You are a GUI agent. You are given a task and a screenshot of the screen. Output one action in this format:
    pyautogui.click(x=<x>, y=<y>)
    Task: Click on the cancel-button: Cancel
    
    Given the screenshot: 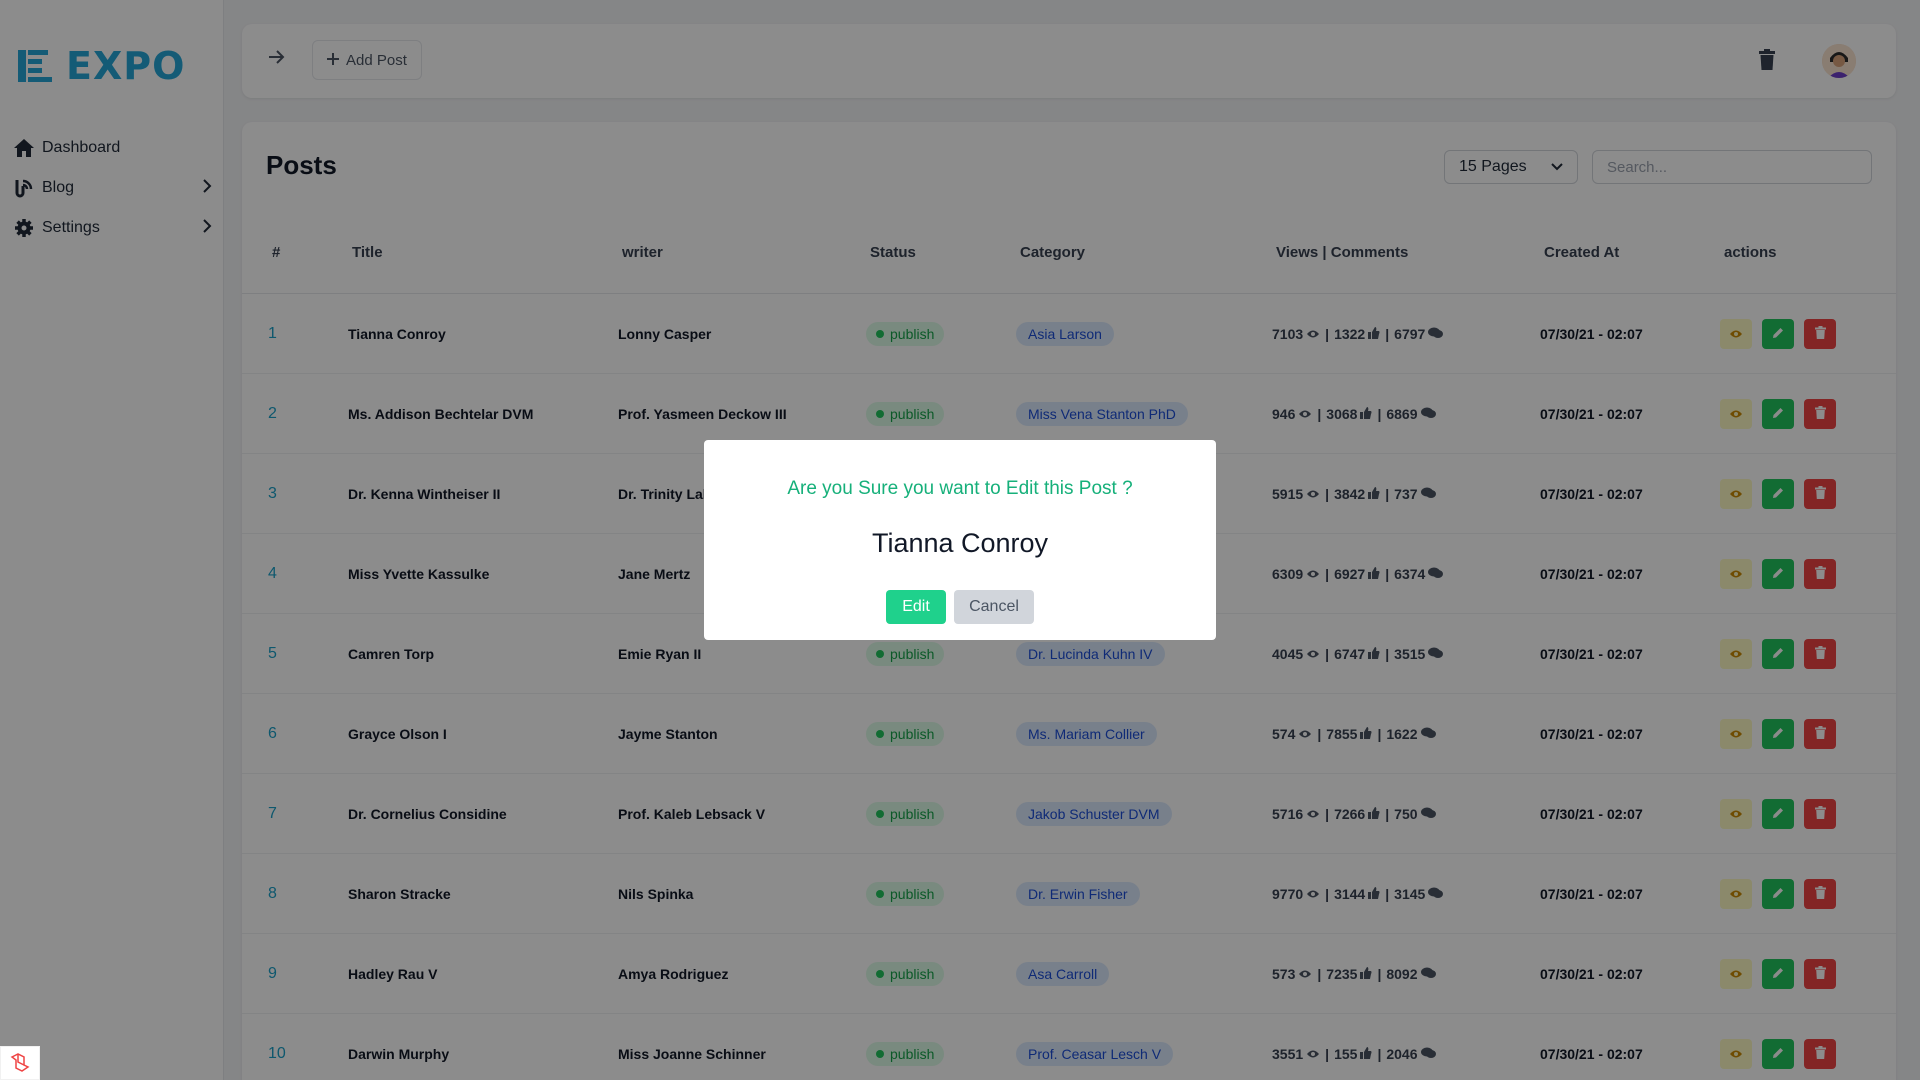 What is the action you would take?
    pyautogui.click(x=994, y=607)
    